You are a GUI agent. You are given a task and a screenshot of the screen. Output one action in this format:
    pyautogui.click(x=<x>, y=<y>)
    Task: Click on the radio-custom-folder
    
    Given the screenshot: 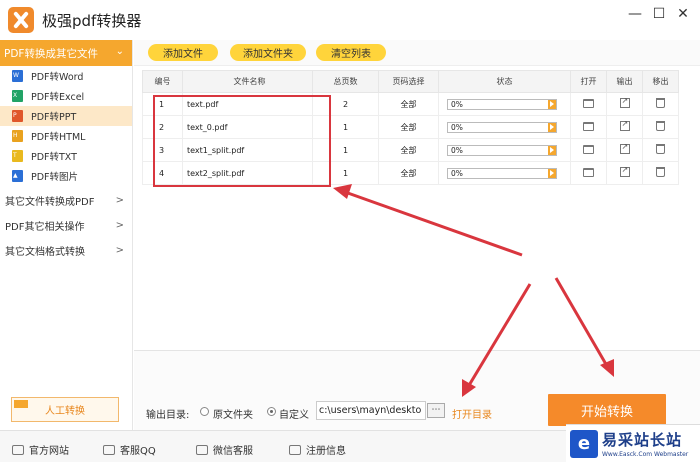 What is the action you would take?
    pyautogui.click(x=271, y=411)
    